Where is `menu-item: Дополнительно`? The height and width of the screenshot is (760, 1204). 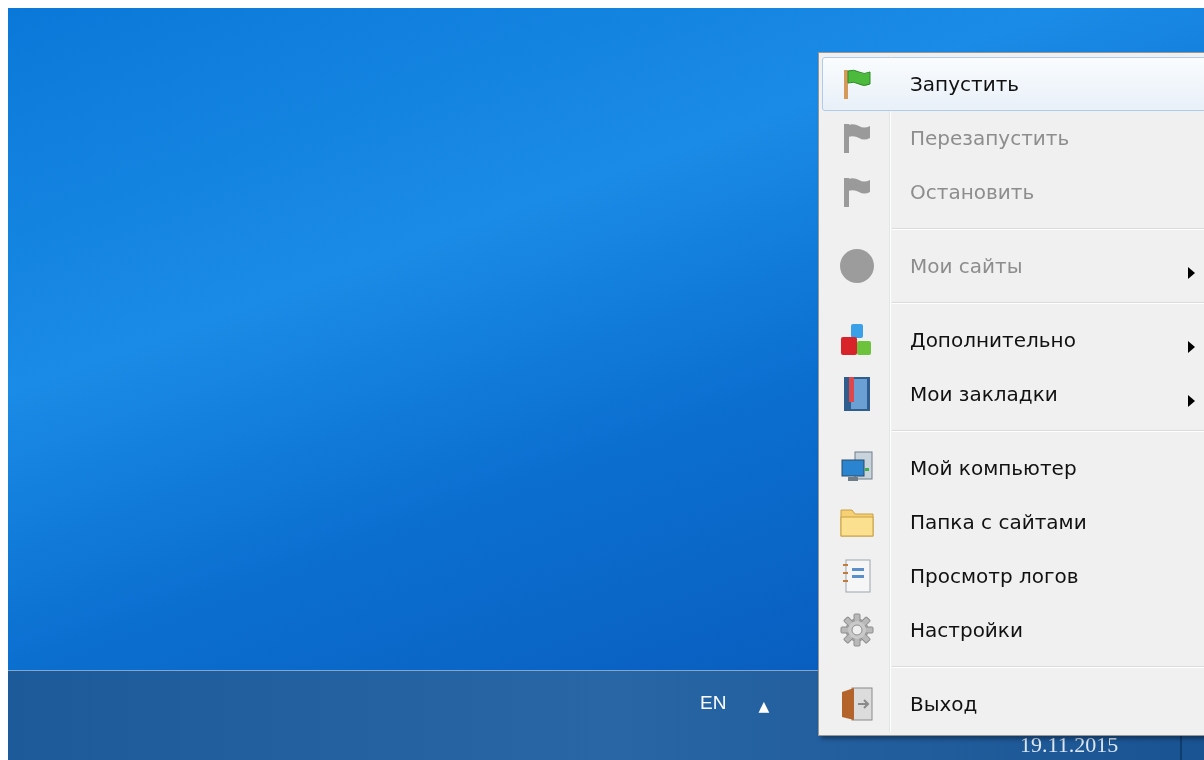
menu-item: Дополнительно is located at coordinates (1013, 340).